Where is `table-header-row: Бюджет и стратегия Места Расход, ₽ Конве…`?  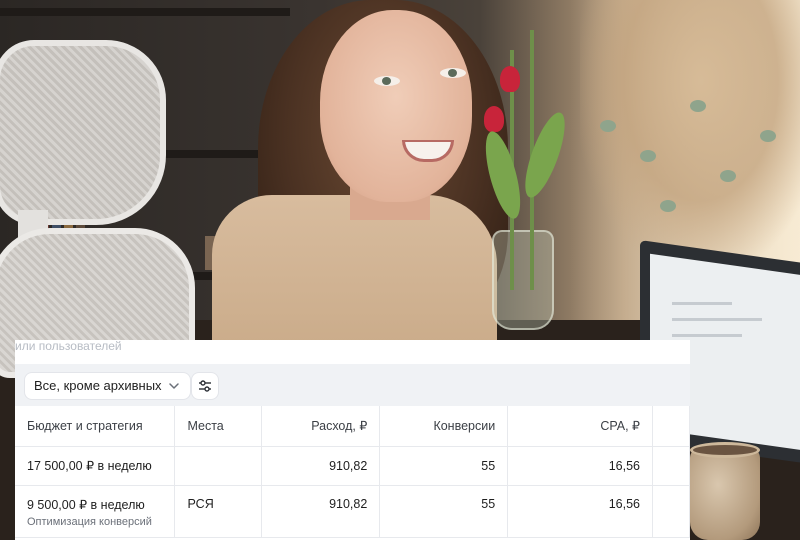
table-header-row: Бюджет и стратегия Места Расход, ₽ Конве… is located at coordinates (352, 426).